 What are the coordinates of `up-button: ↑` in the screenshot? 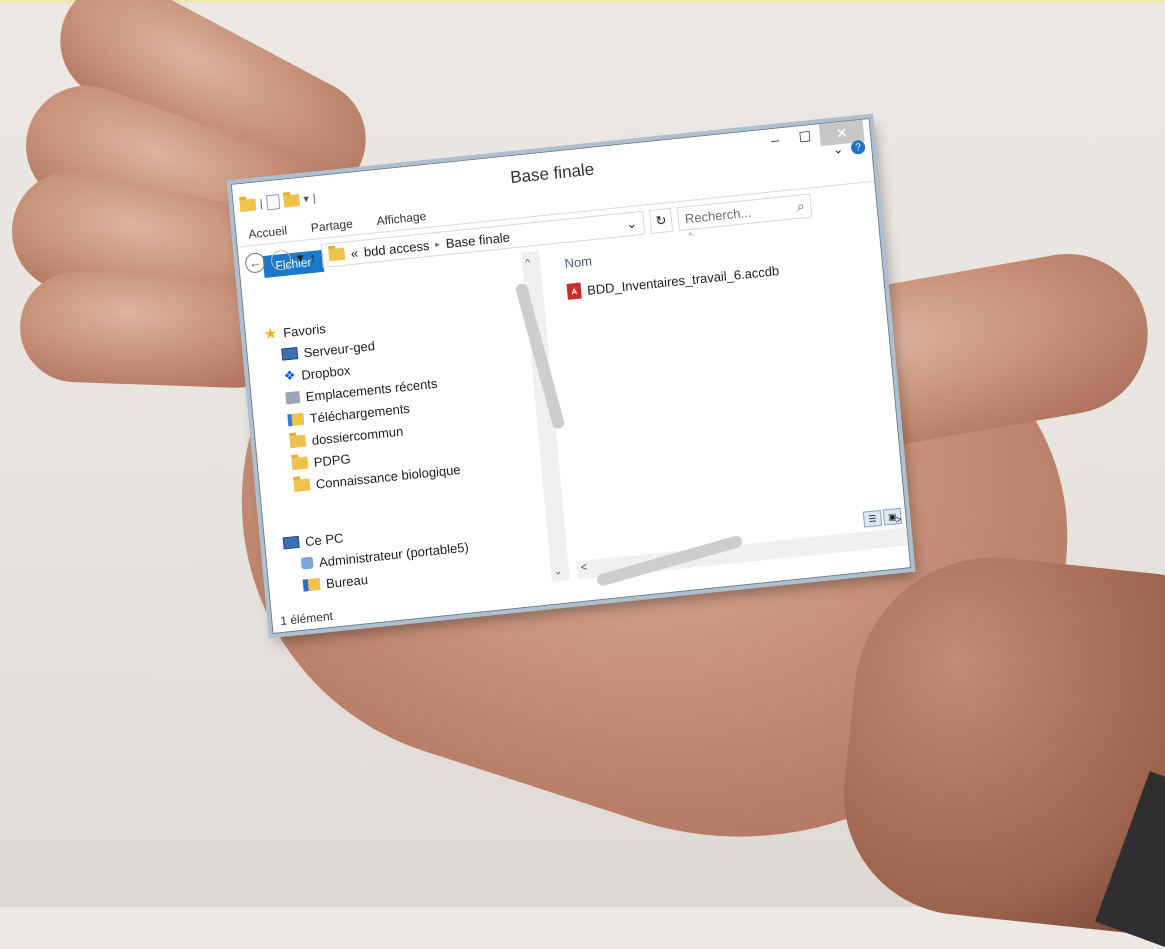 It's located at (313, 257).